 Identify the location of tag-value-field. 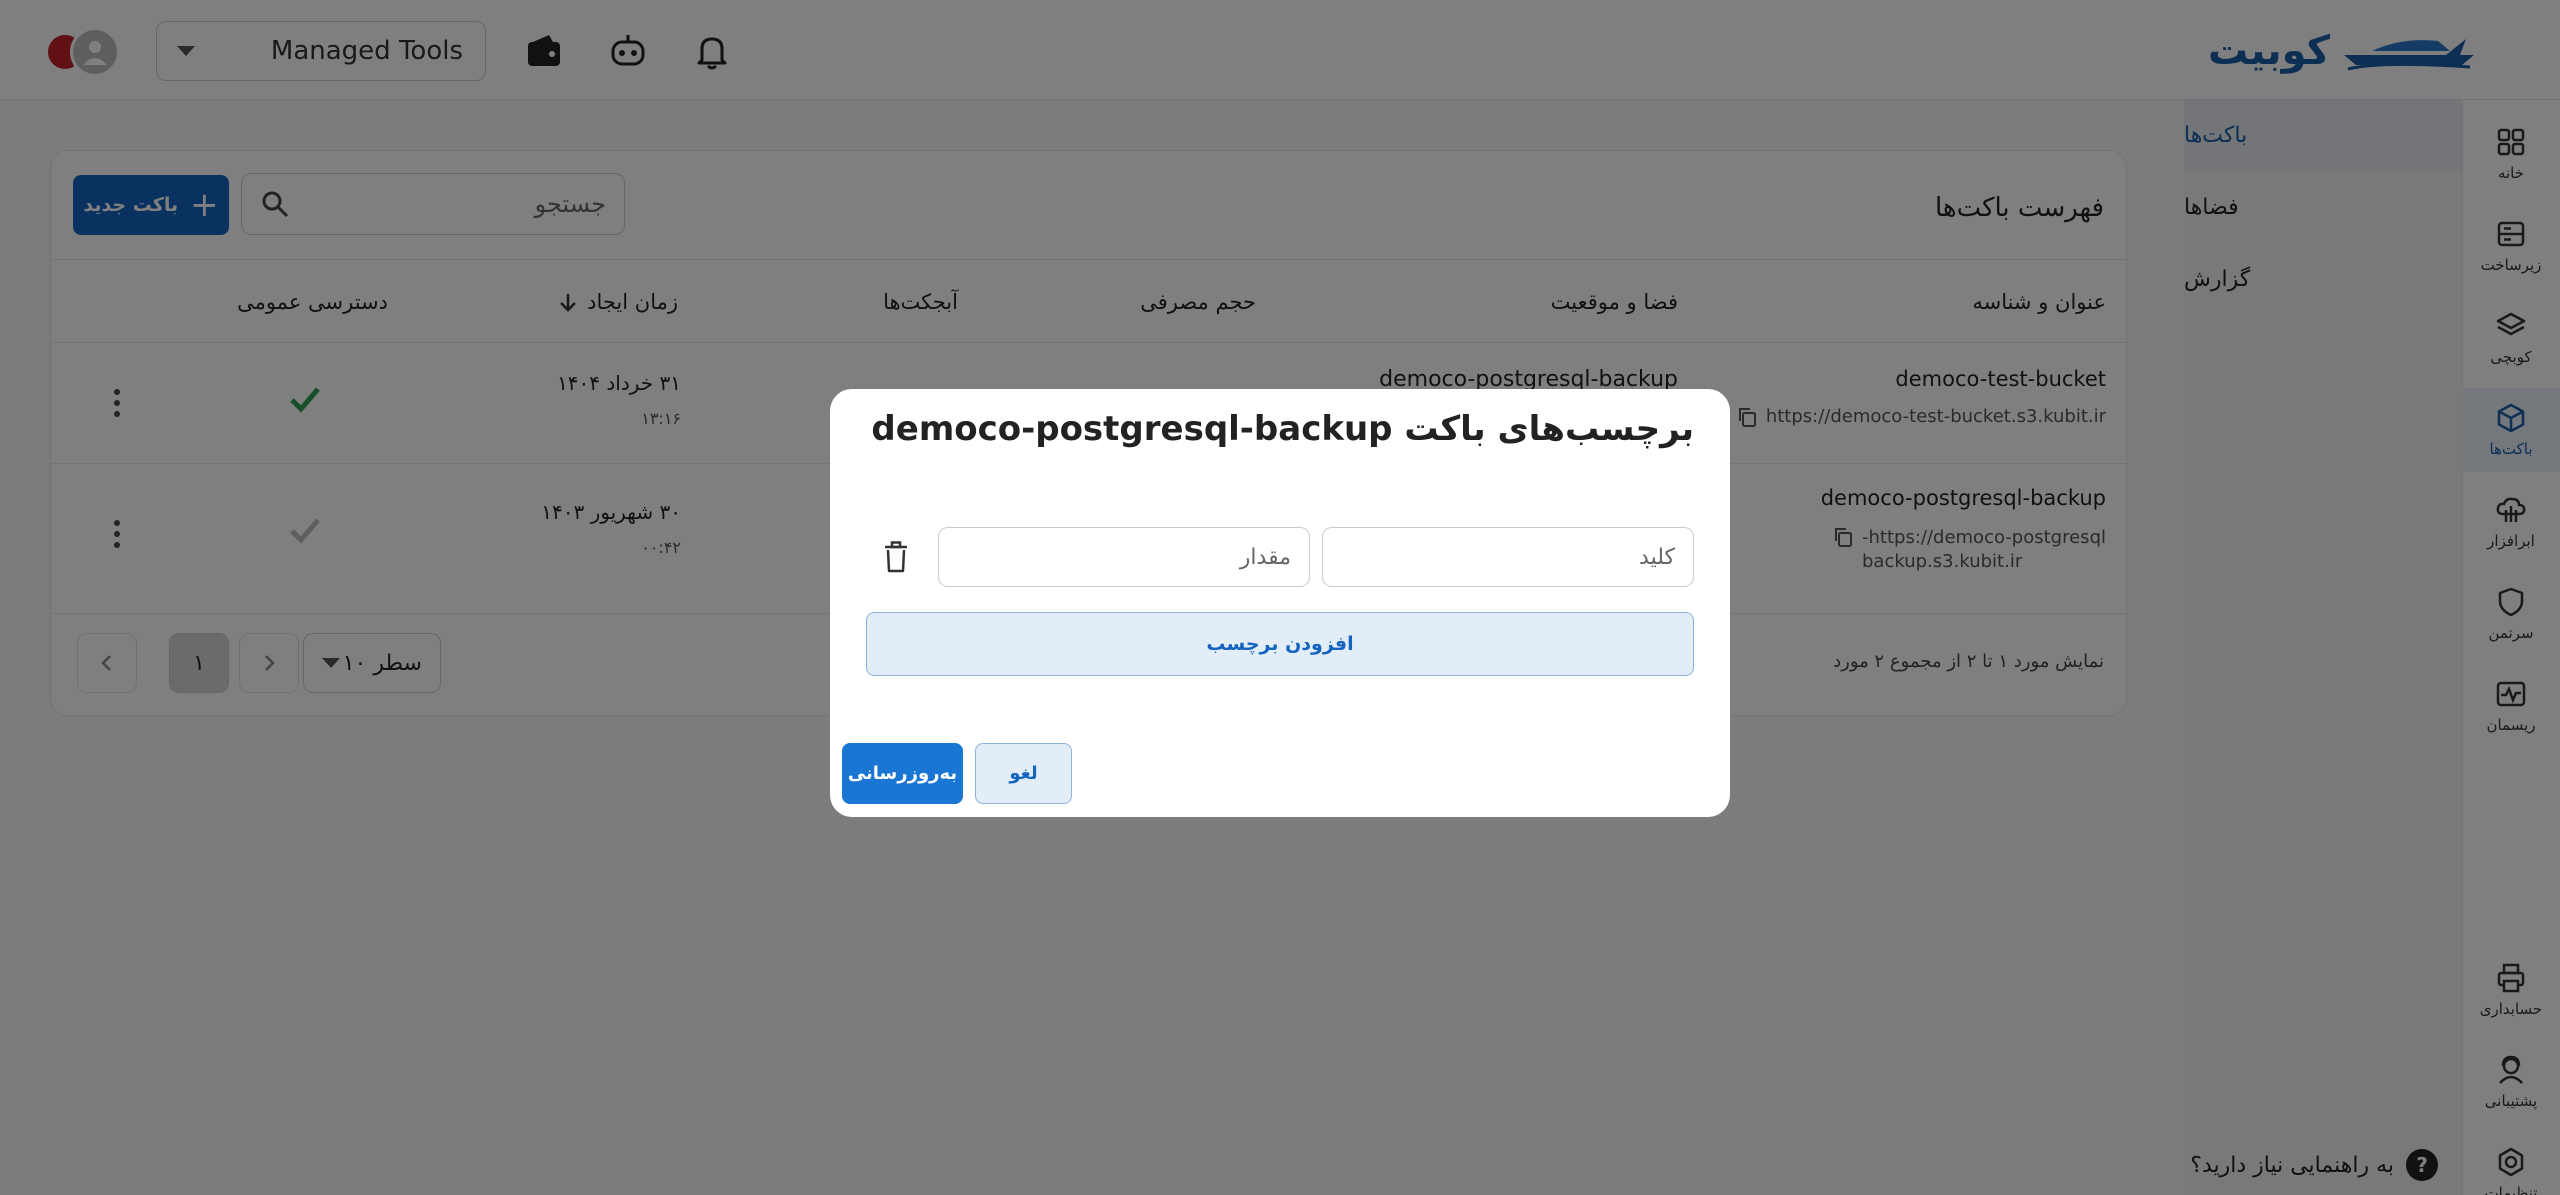
(1124, 557).